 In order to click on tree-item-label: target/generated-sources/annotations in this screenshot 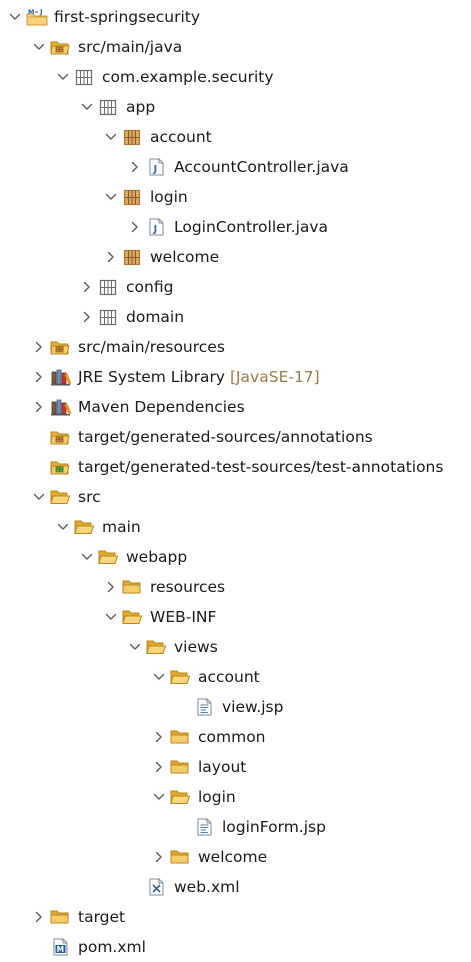, I will do `click(225, 437)`.